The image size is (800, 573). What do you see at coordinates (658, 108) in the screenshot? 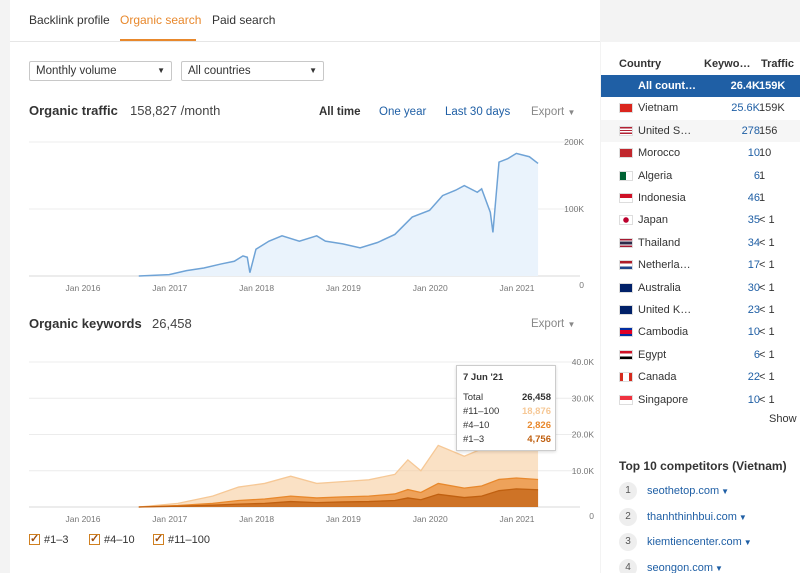
I see `country-name: Vietnam` at bounding box center [658, 108].